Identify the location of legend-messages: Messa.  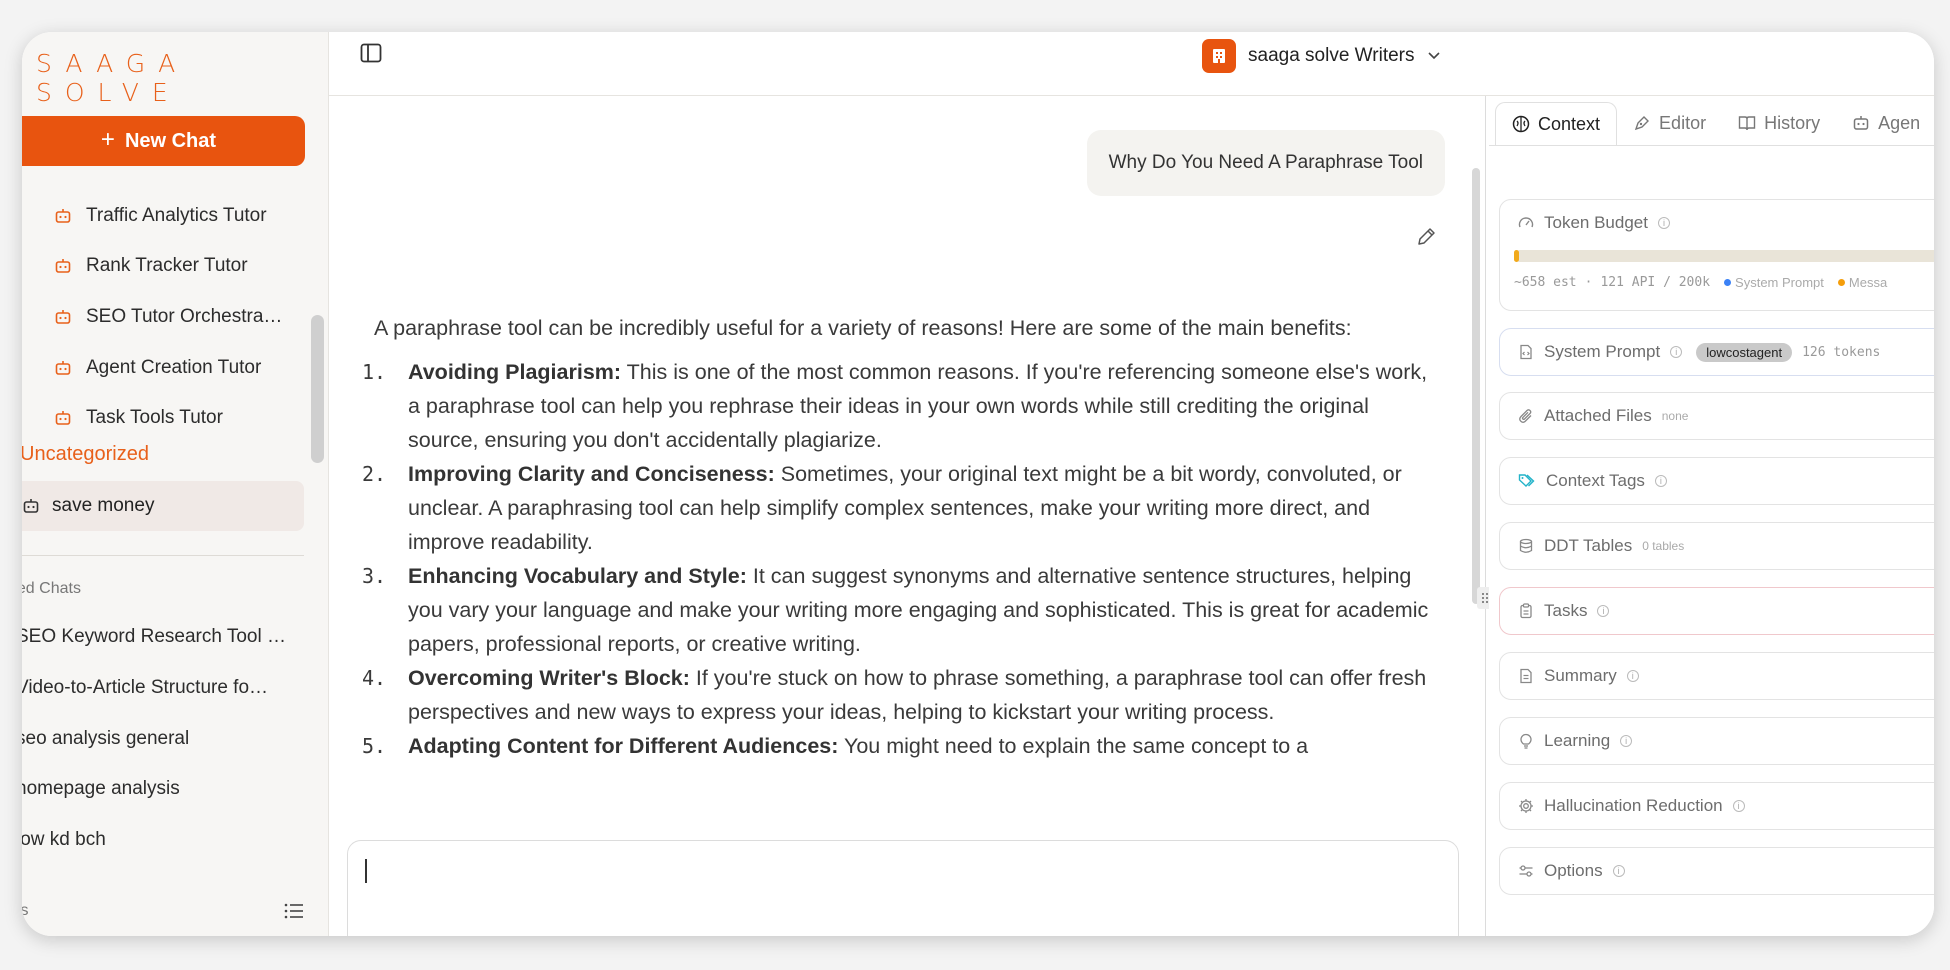
(1862, 282).